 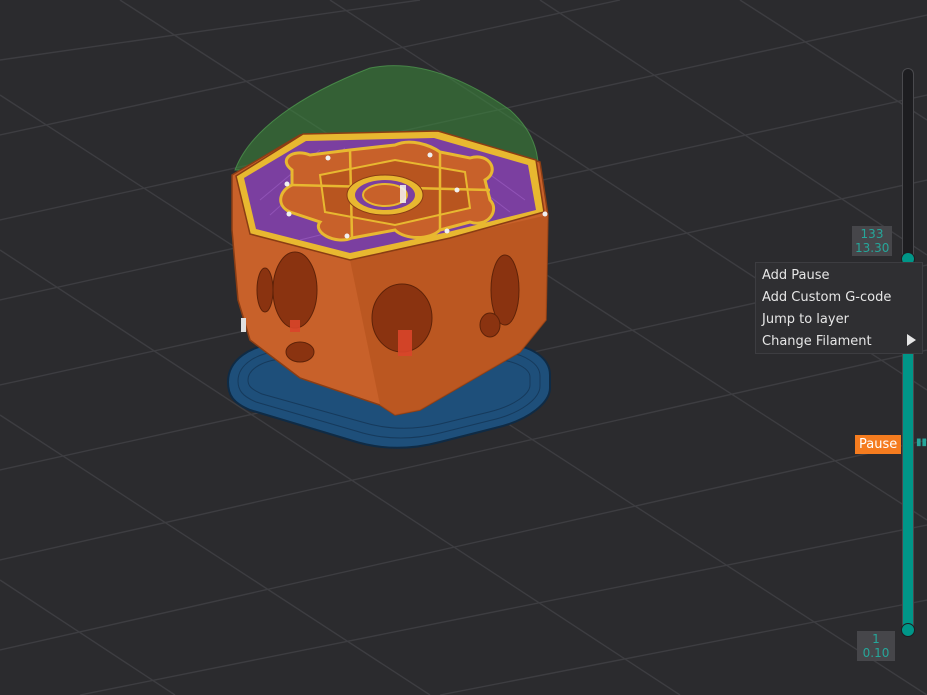 What do you see at coordinates (796, 276) in the screenshot?
I see `menu-item-add-pause: Add Pause` at bounding box center [796, 276].